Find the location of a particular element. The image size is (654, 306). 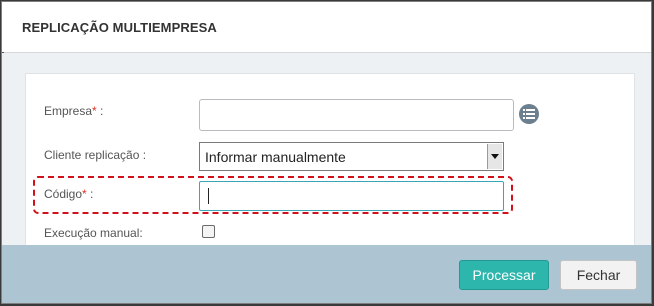

empresa-list-button is located at coordinates (529, 114).